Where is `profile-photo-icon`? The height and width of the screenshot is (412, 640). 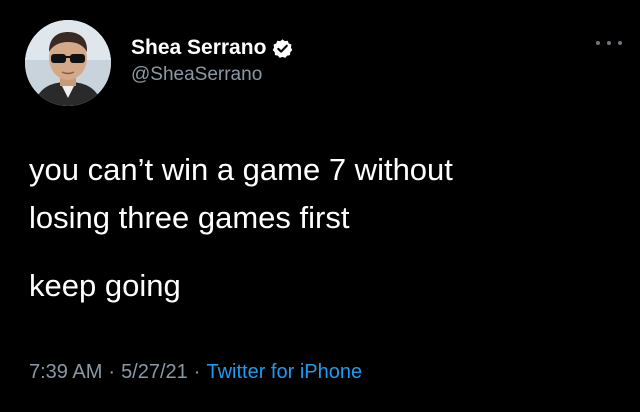
profile-photo-icon is located at coordinates (68, 63).